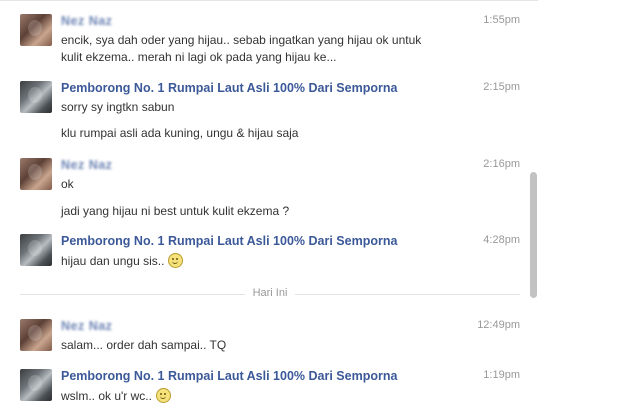 The image size is (640, 418). I want to click on message-text: ok, so click(67, 184).